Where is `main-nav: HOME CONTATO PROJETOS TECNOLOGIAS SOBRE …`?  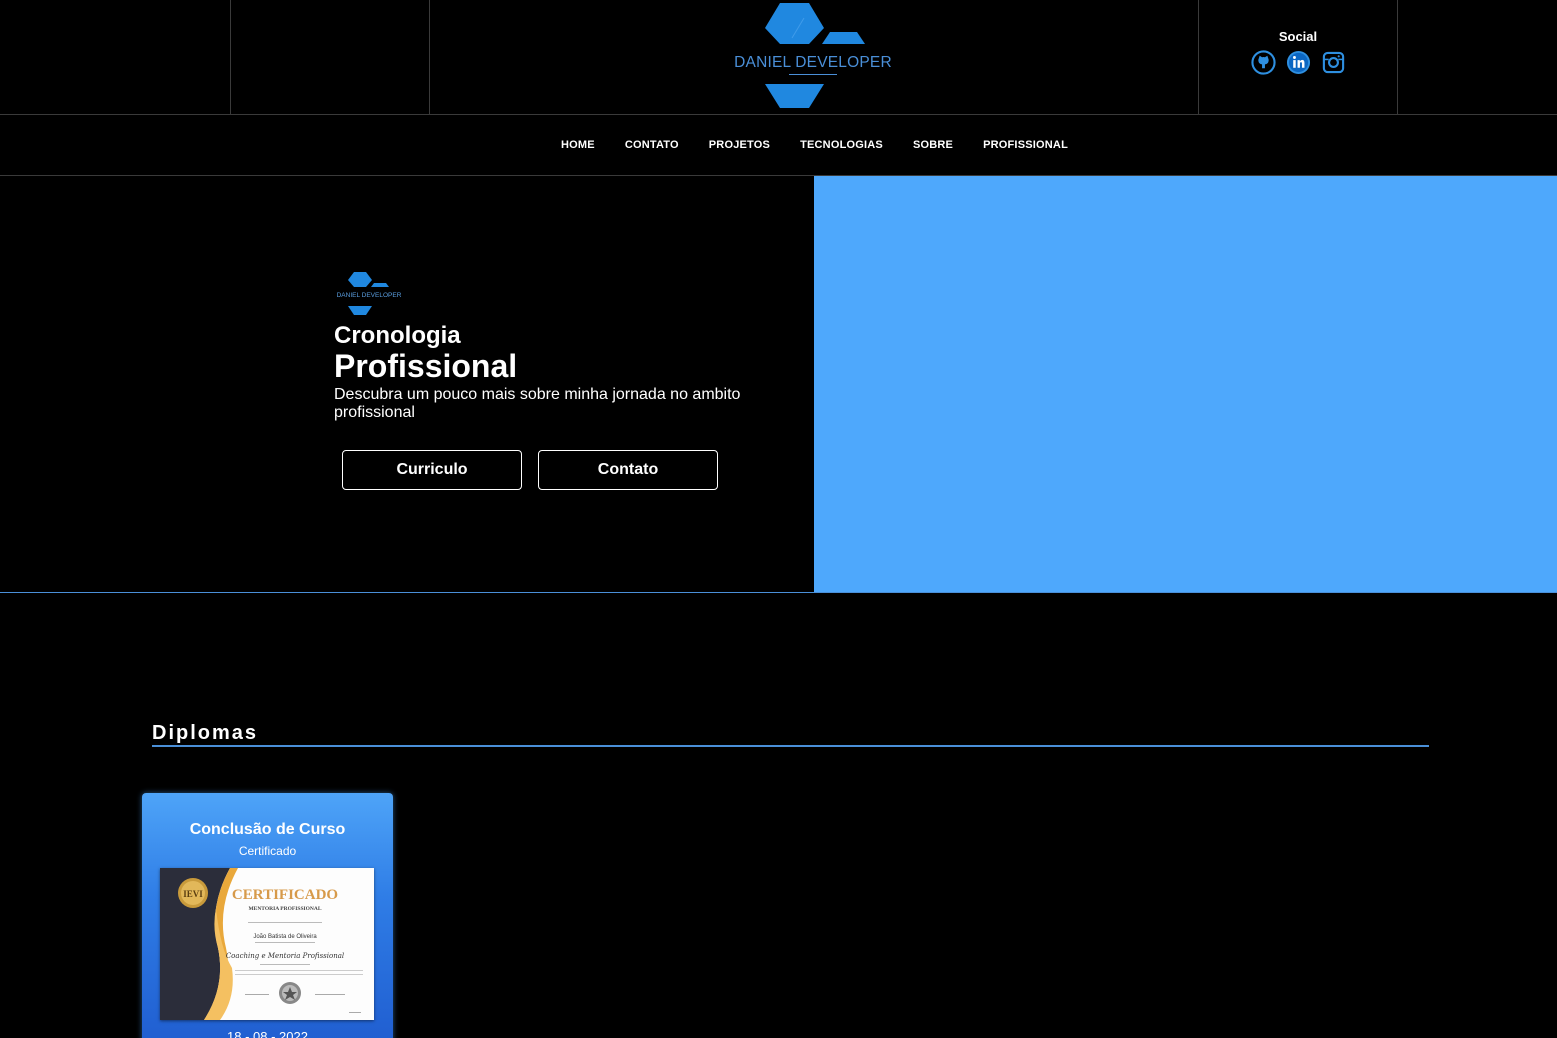
main-nav: HOME CONTATO PROJETOS TECNOLOGIAS SOBRE … is located at coordinates (778, 145).